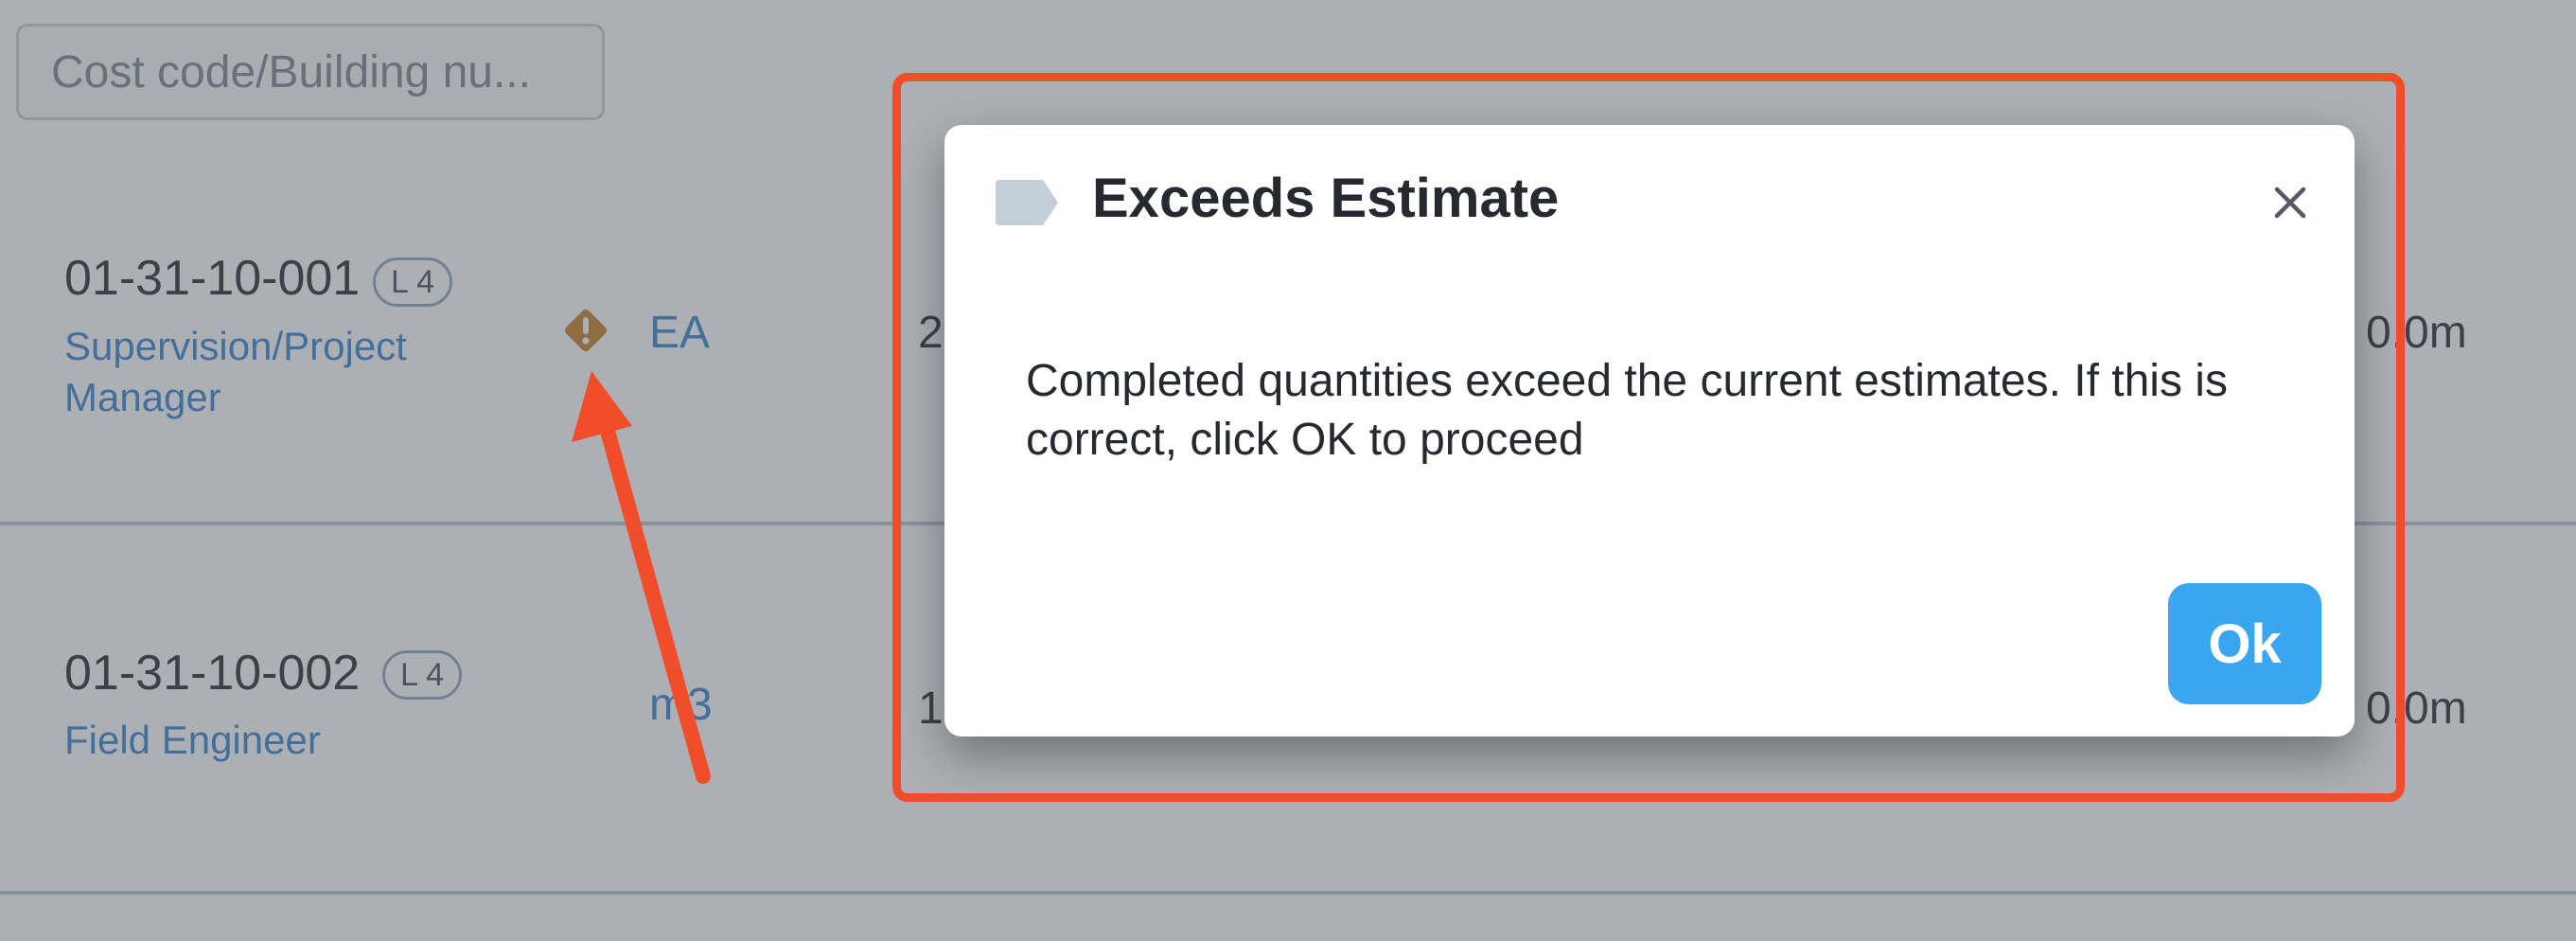 This screenshot has width=2576, height=941. Describe the element at coordinates (2244, 644) in the screenshot. I see `ok-button: Ok` at that location.